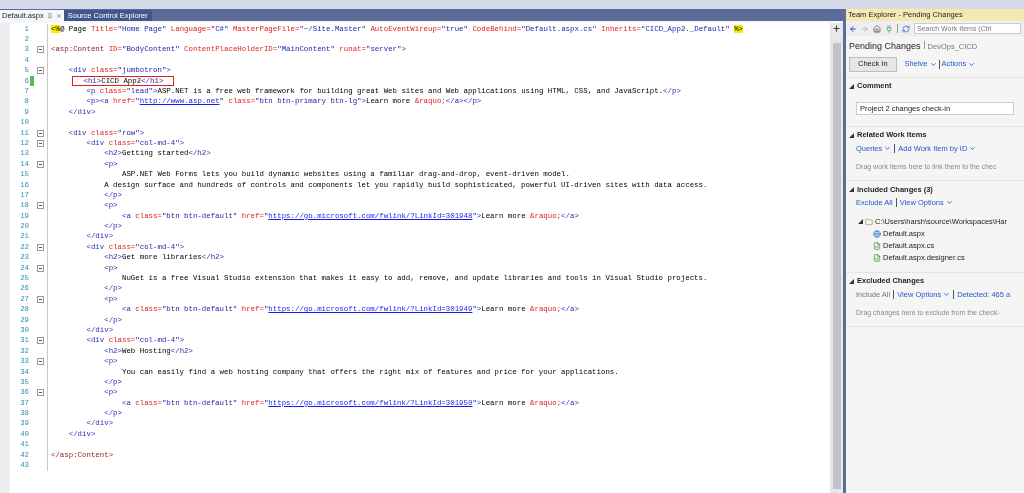  Describe the element at coordinates (906, 28) in the screenshot. I see `refresh-icon` at that location.